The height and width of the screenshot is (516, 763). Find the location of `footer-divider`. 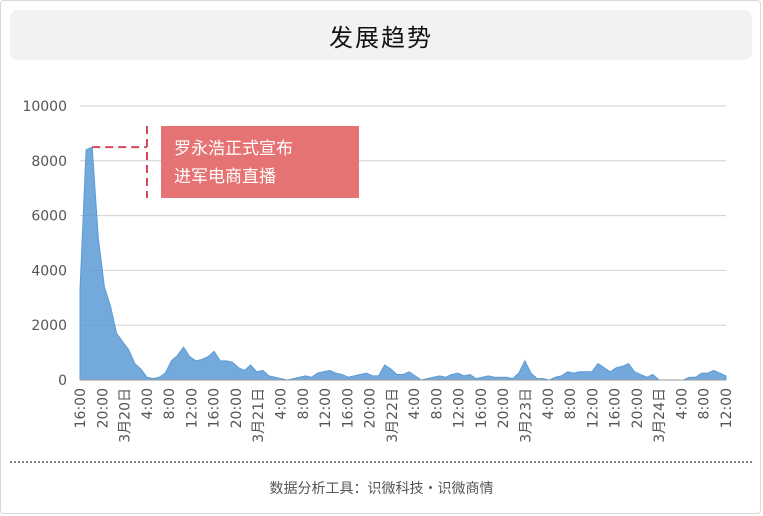

footer-divider is located at coordinates (381, 462).